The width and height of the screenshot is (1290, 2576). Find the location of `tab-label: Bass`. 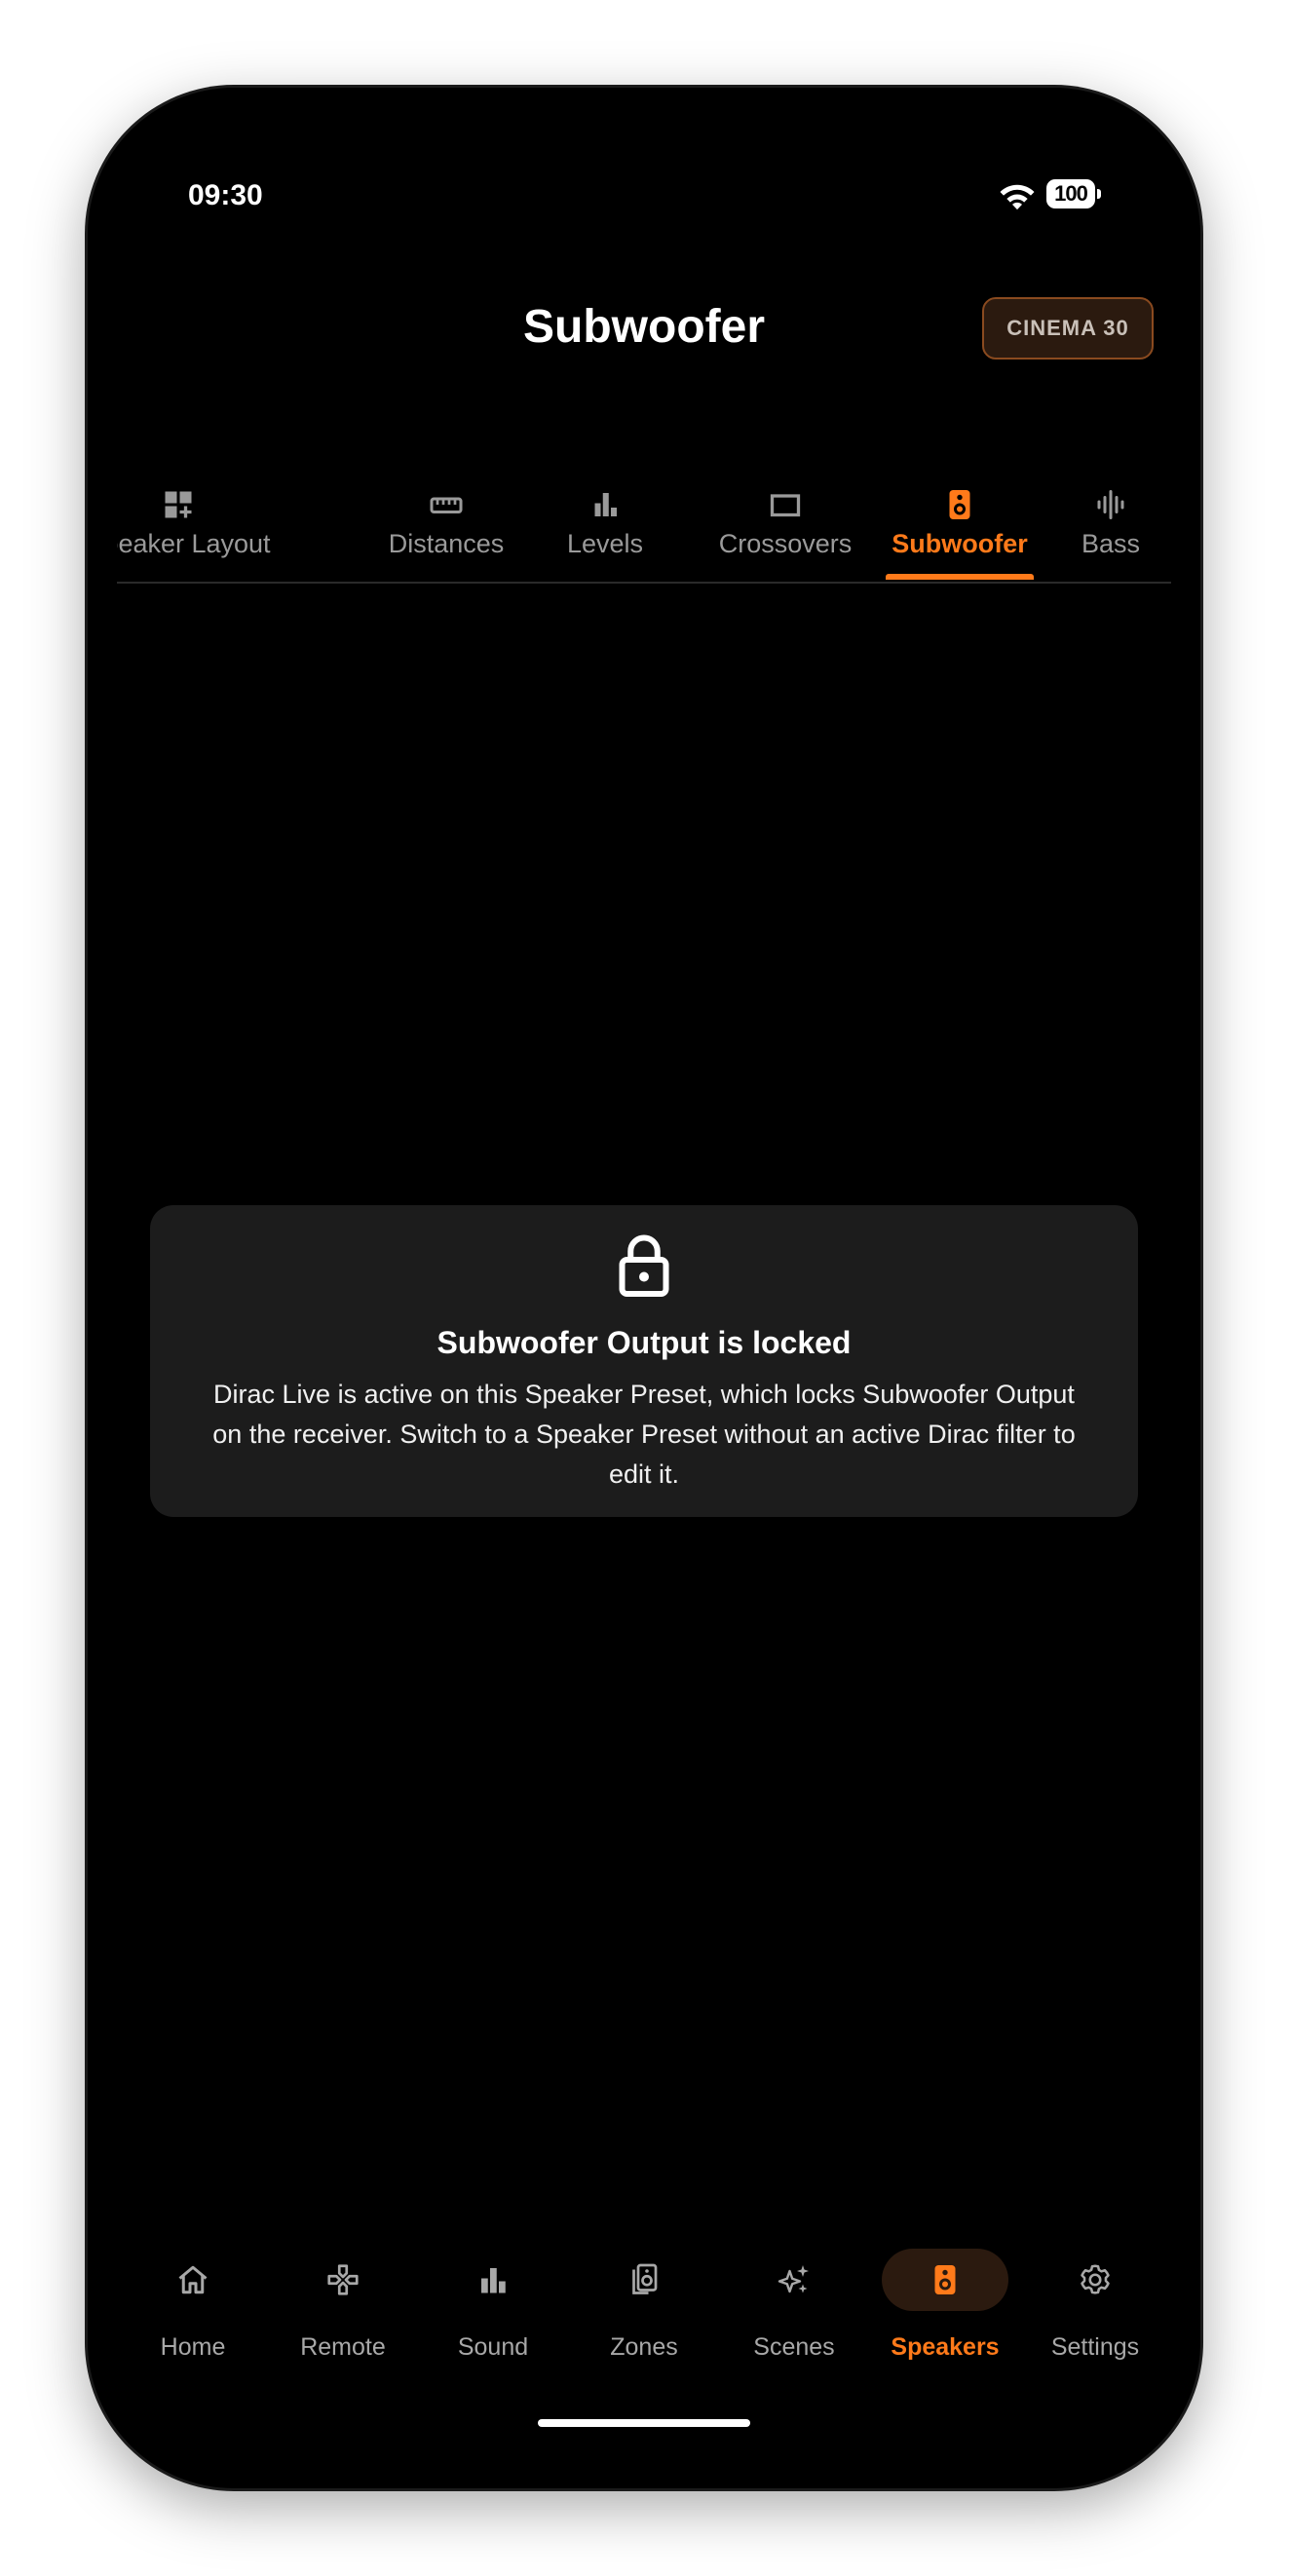

tab-label: Bass is located at coordinates (1111, 543).